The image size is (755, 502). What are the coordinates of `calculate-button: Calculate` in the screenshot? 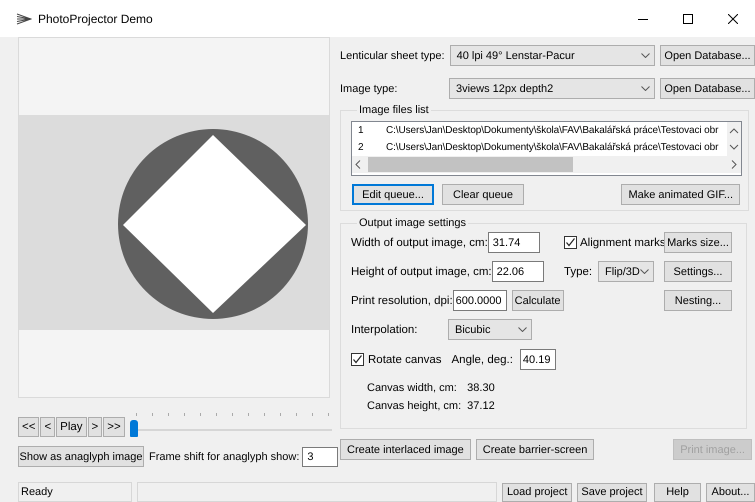 It's located at (538, 300).